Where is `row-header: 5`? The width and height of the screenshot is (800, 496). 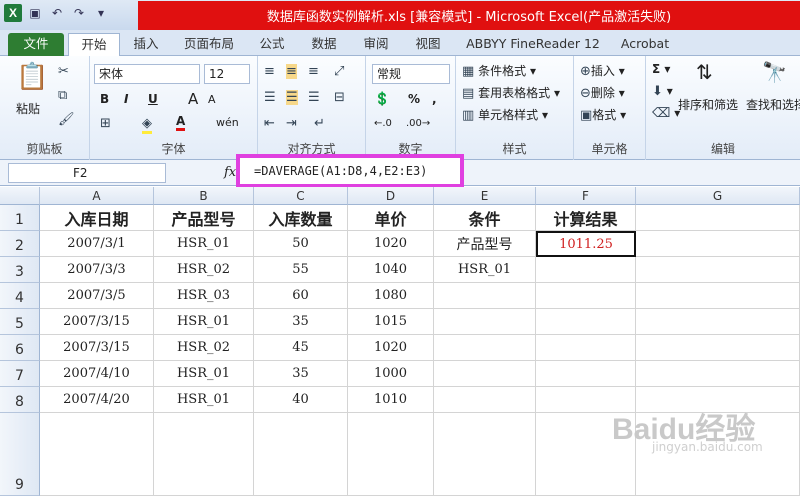
row-header: 5 is located at coordinates (20, 322).